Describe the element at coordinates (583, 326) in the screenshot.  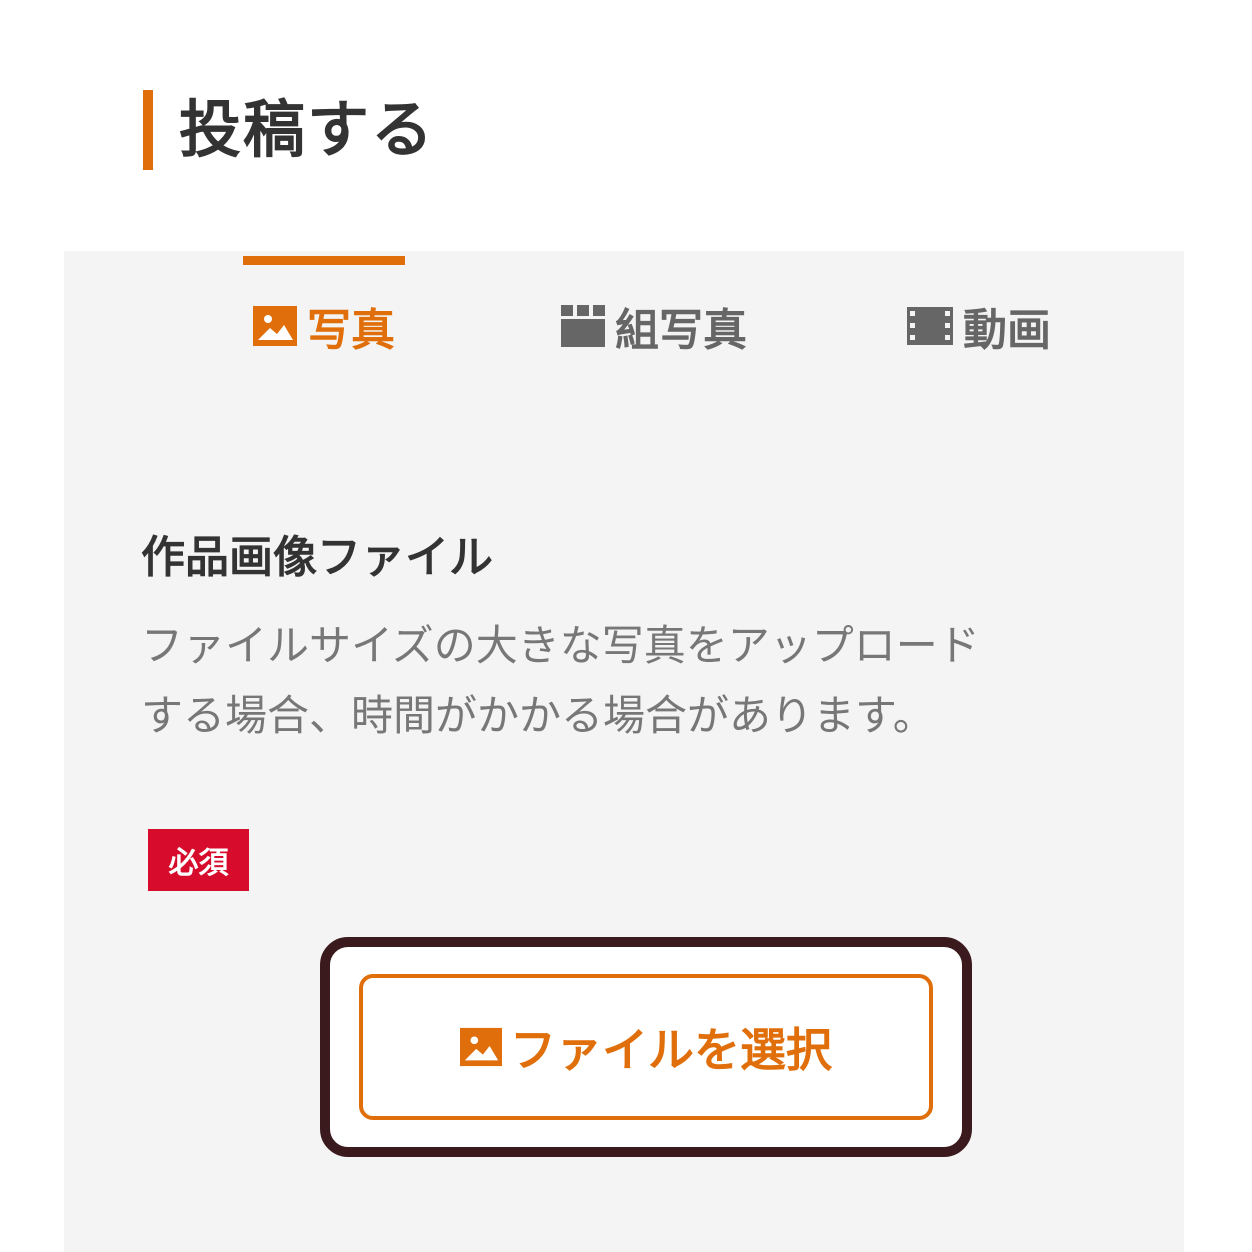
I see `grid-icon` at that location.